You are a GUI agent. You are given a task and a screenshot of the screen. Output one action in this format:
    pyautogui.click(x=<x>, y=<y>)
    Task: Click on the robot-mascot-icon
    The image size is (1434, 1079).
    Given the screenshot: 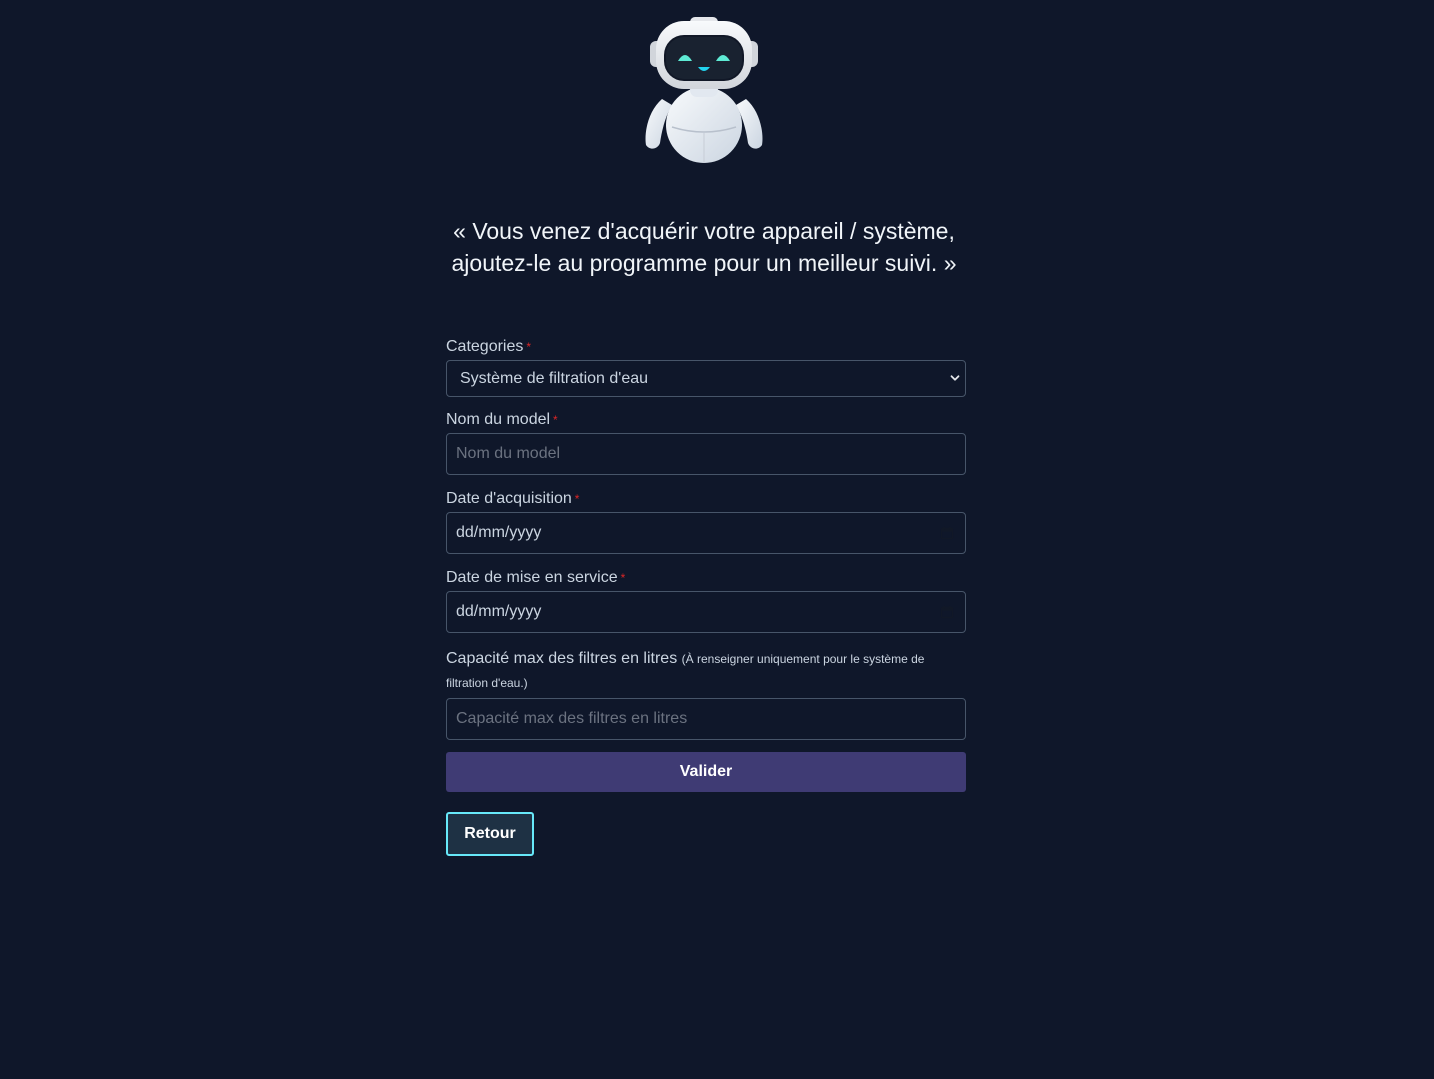 What is the action you would take?
    pyautogui.click(x=704, y=90)
    